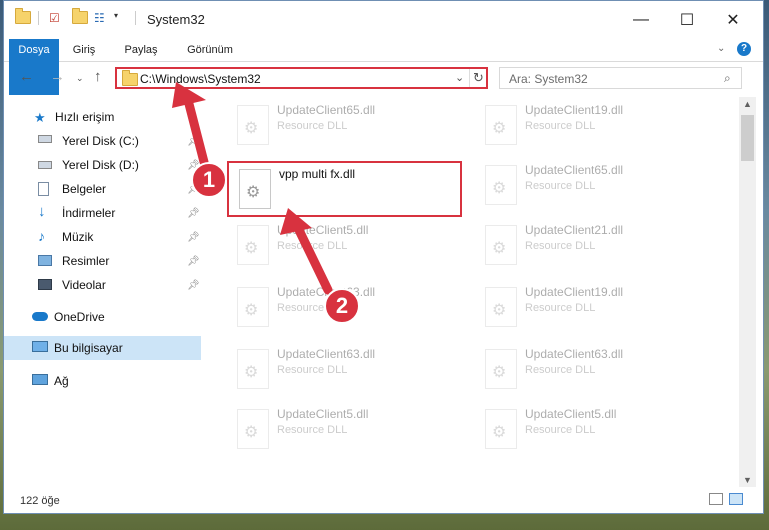 The image size is (769, 530). What do you see at coordinates (102, 237) in the screenshot?
I see `sidebar-item-music: ♪ Müzik 📌︎` at bounding box center [102, 237].